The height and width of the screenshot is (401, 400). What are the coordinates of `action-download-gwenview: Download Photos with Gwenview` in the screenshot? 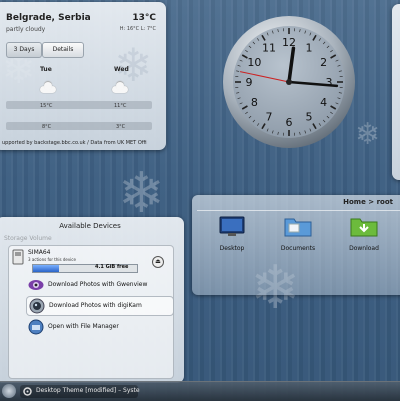 It's located at (99, 285).